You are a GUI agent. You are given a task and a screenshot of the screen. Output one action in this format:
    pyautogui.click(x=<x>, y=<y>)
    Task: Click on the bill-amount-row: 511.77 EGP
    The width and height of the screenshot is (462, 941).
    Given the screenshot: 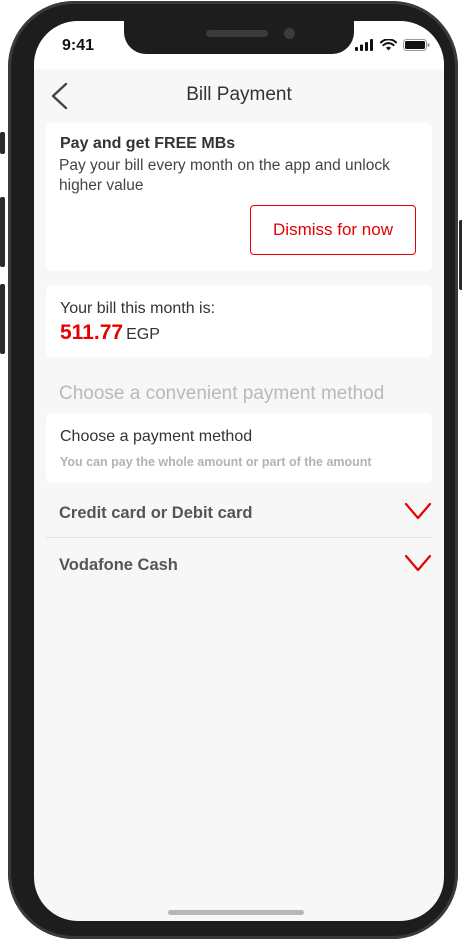 What is the action you would take?
    pyautogui.click(x=110, y=333)
    